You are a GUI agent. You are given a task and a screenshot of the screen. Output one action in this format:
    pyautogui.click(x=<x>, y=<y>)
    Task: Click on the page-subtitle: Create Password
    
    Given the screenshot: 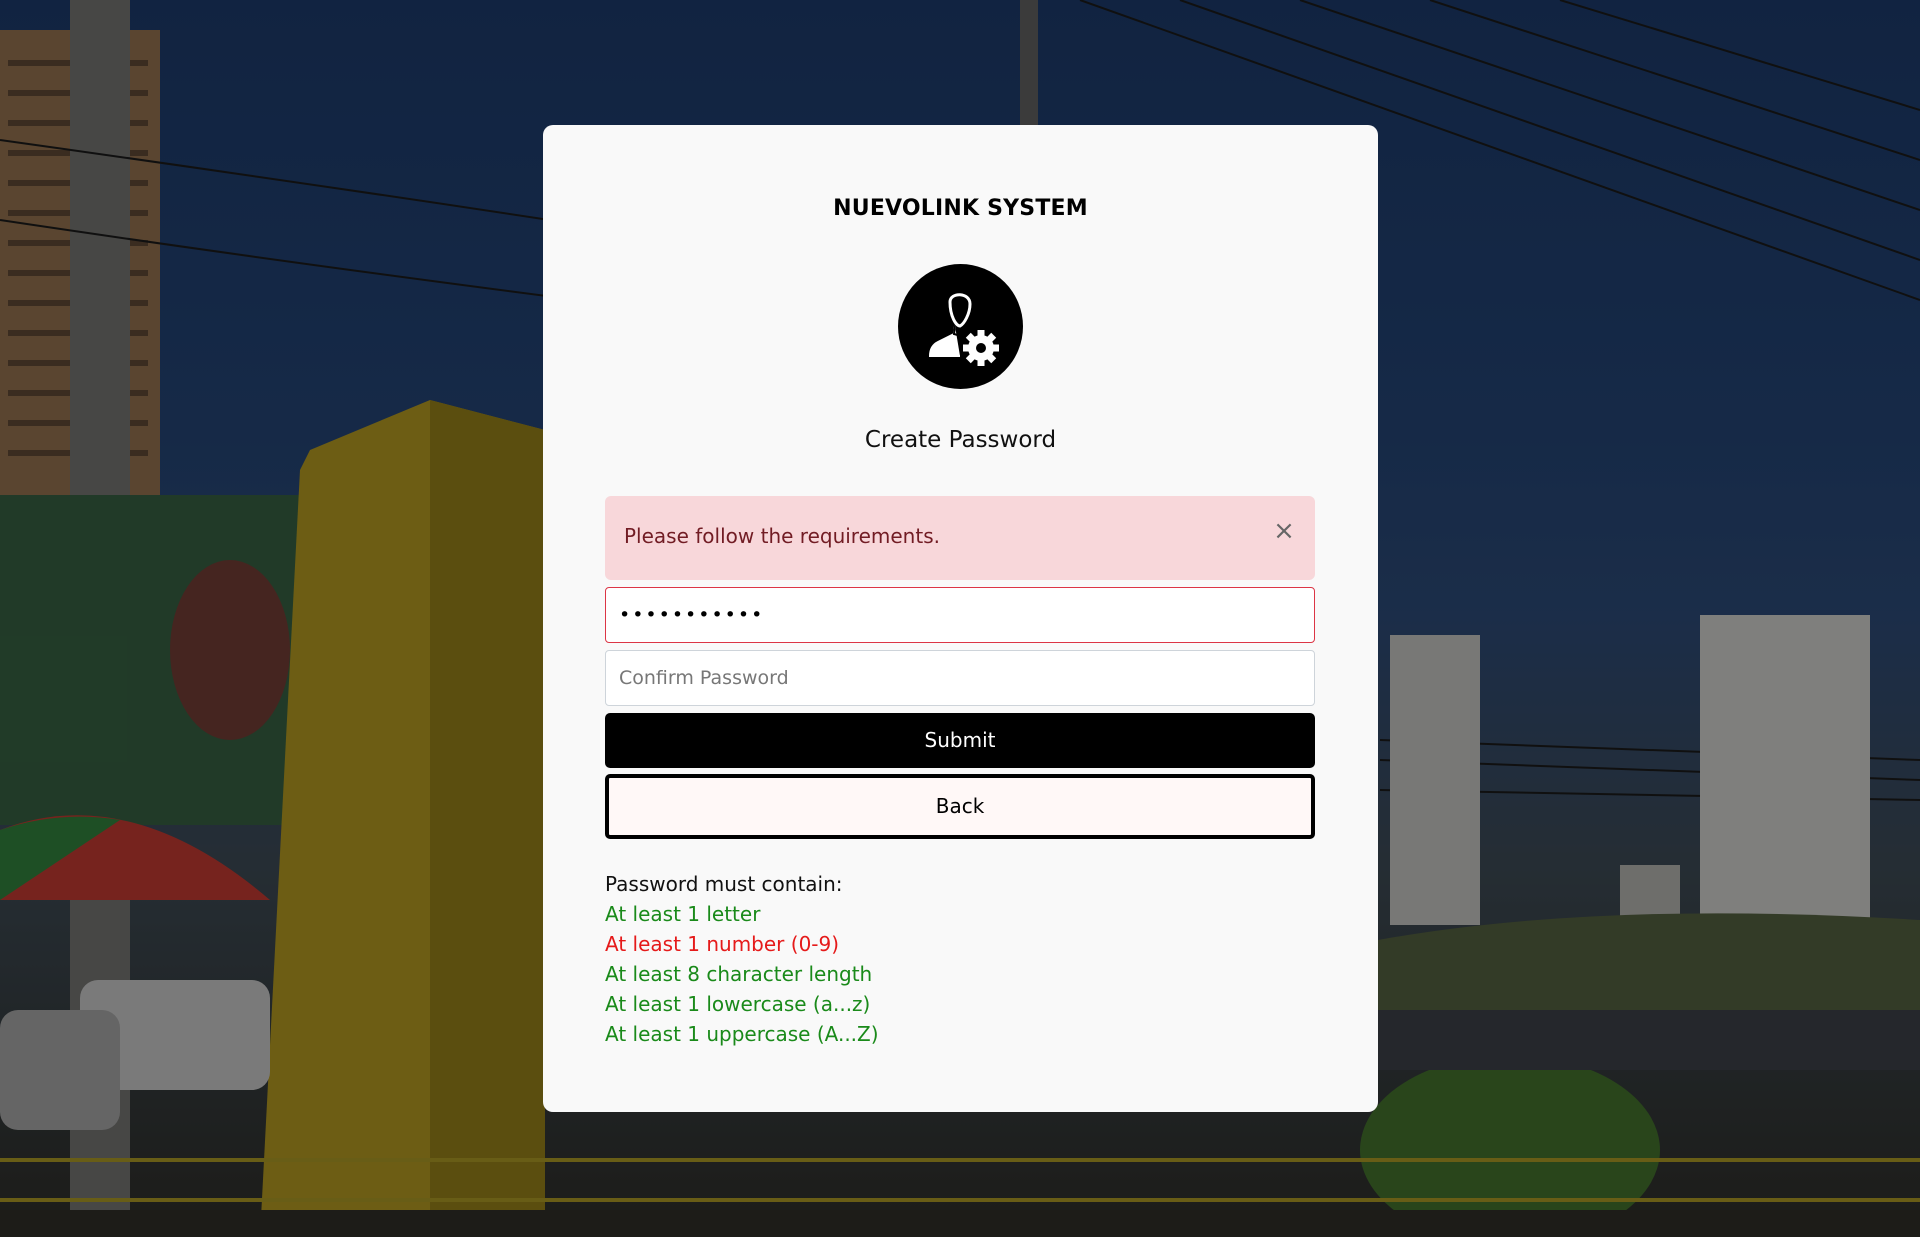 What is the action you would take?
    pyautogui.click(x=960, y=440)
    